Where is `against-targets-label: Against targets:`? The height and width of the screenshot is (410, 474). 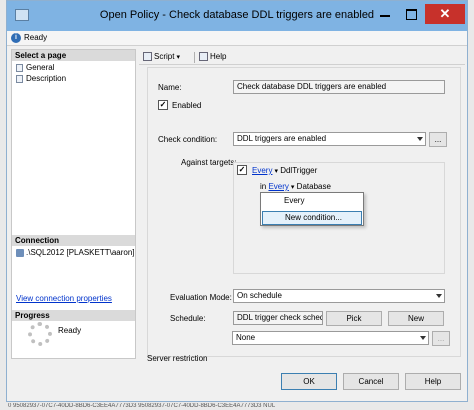
against-targets-label: Against targets: is located at coordinates (209, 162).